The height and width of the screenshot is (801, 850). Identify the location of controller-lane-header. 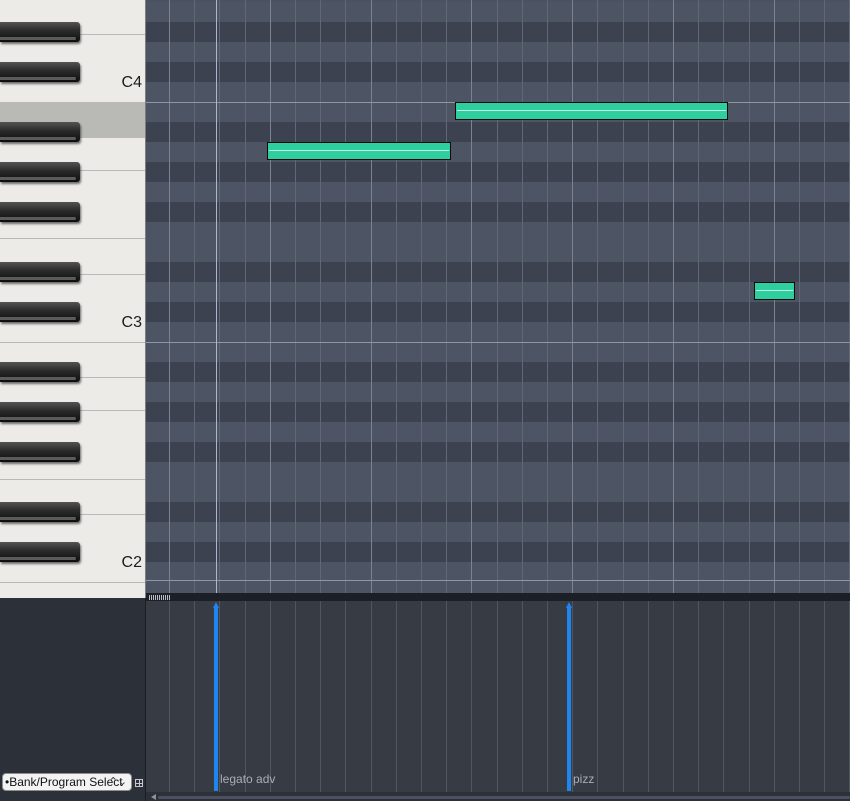
(73, 699).